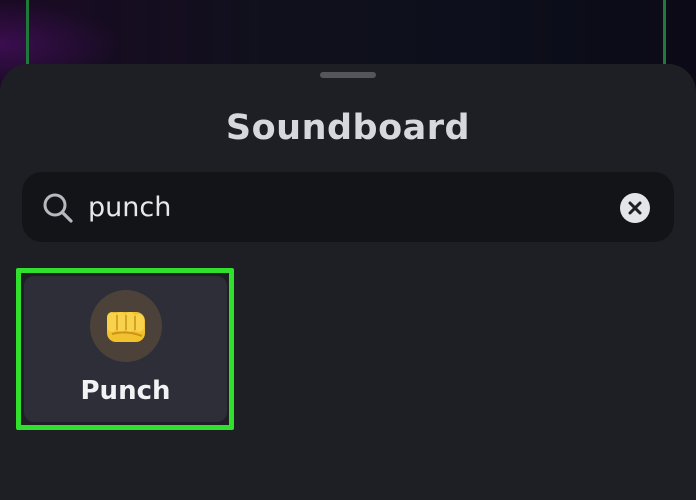 The height and width of the screenshot is (500, 696). Describe the element at coordinates (58, 208) in the screenshot. I see `search-icon` at that location.